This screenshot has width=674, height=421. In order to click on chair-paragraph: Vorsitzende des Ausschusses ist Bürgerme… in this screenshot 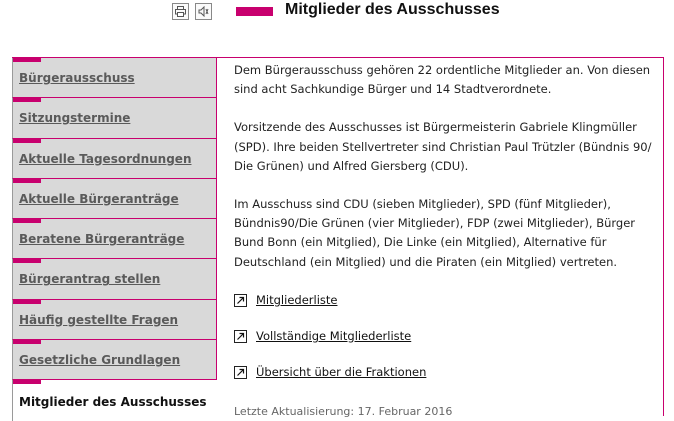, I will do `click(443, 146)`.